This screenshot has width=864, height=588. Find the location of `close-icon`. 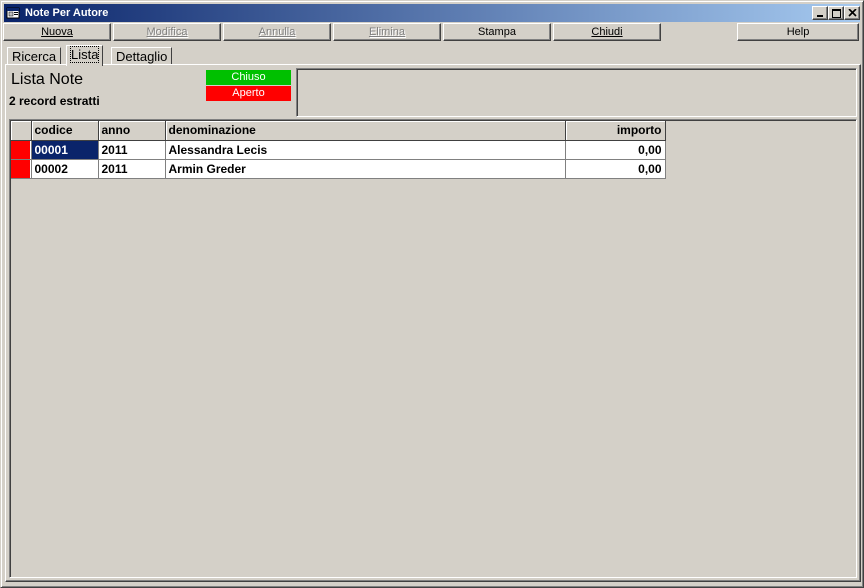

close-icon is located at coordinates (852, 13).